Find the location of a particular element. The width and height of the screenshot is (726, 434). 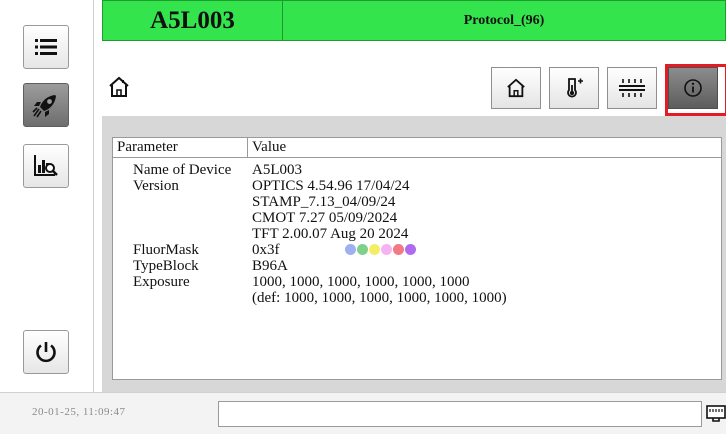

power-button is located at coordinates (46, 352).